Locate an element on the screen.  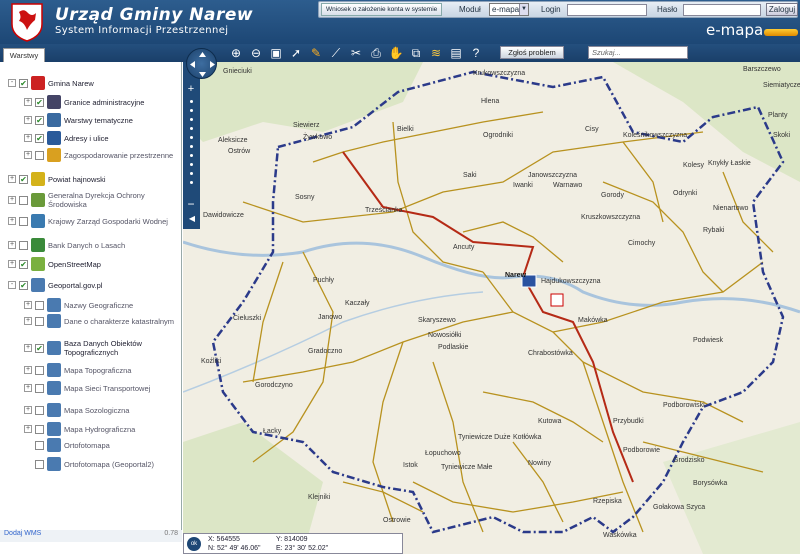
login-button: Zaloguj is located at coordinates (782, 9).